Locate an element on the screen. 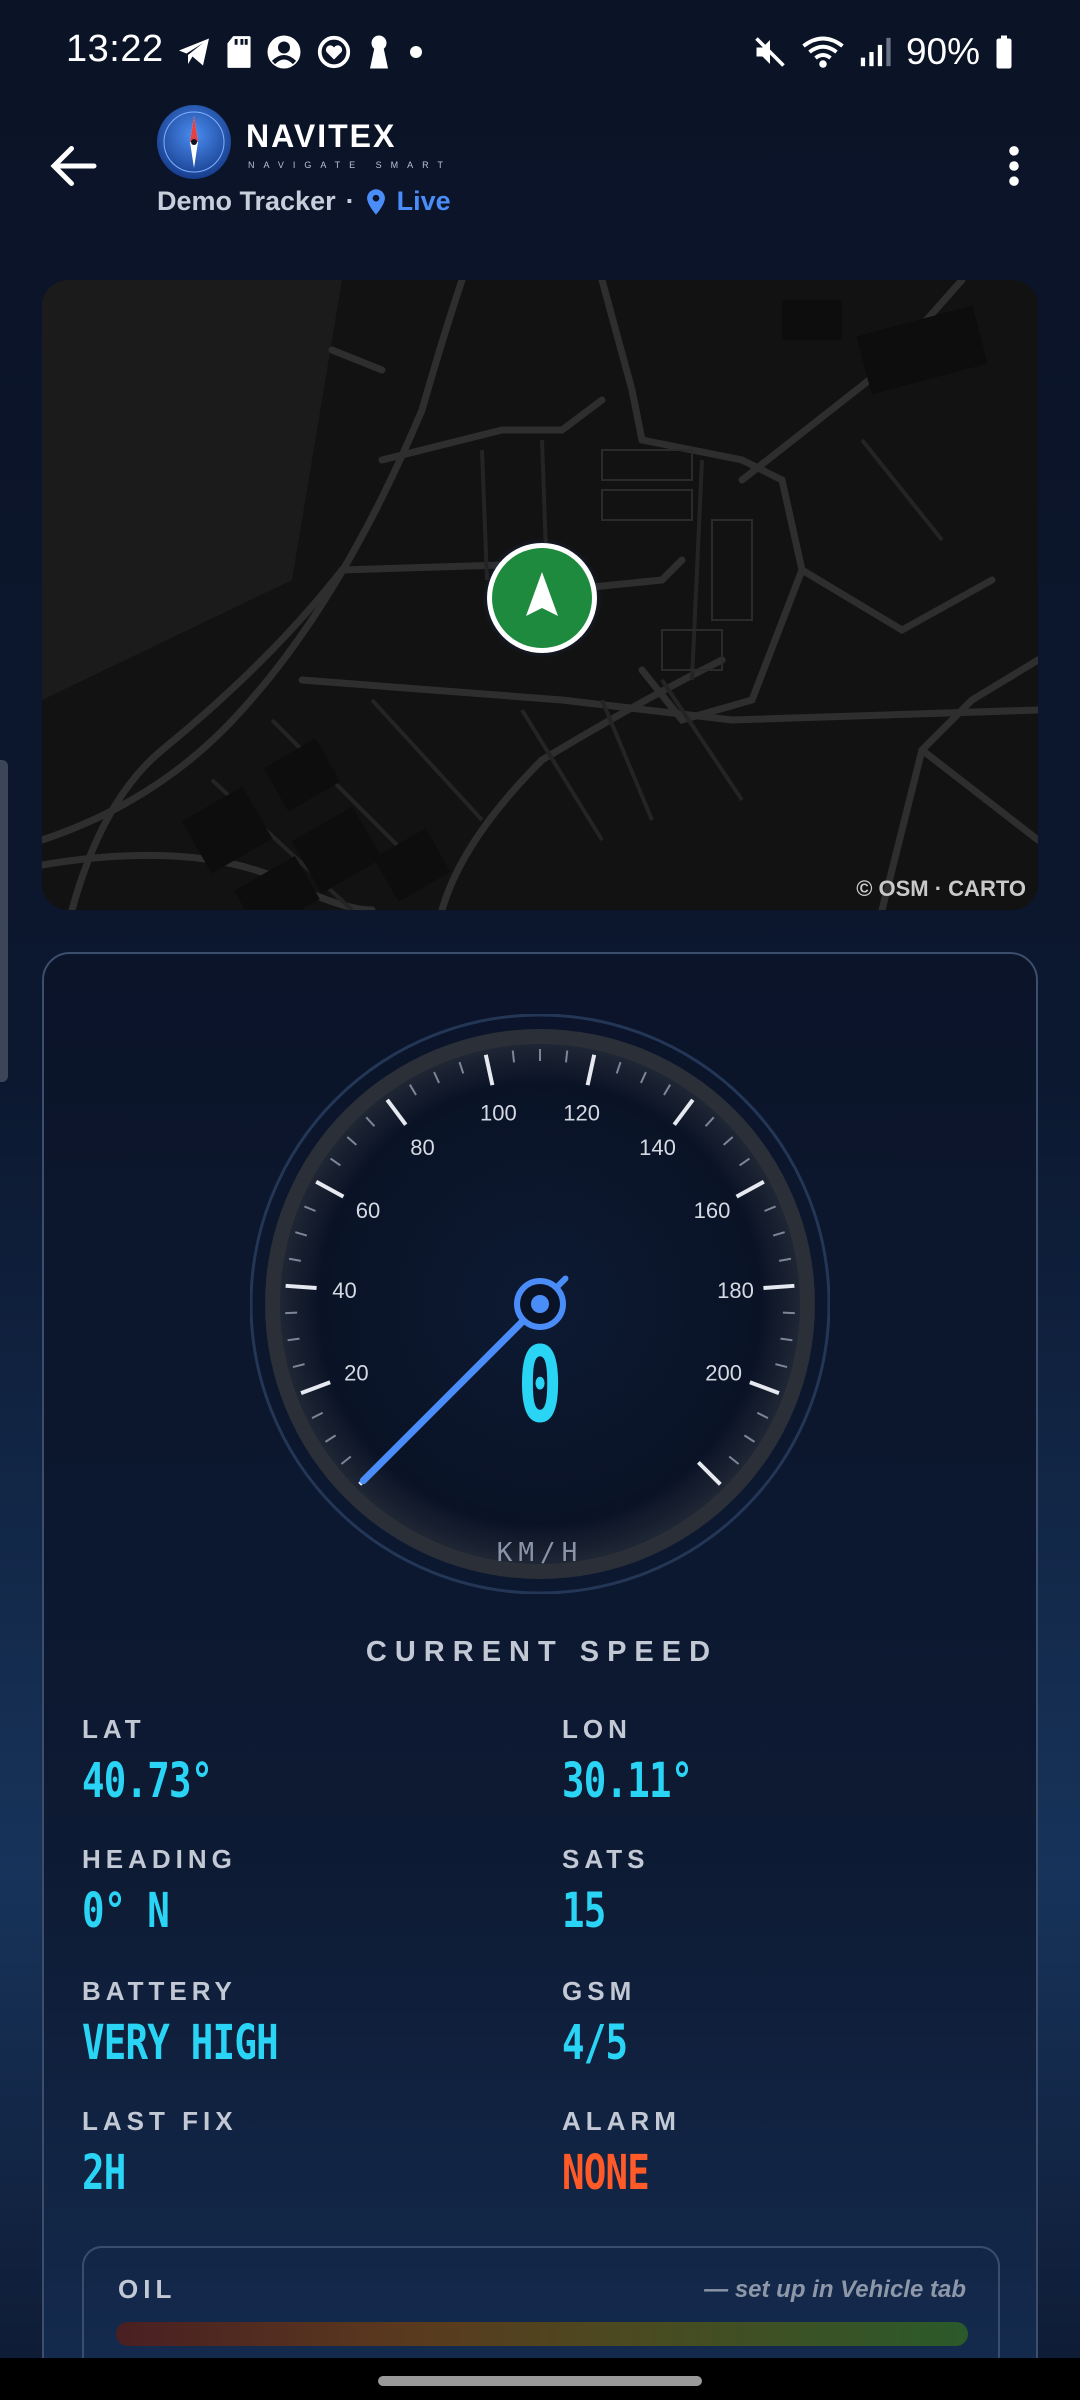  mute-icon is located at coordinates (770, 52).